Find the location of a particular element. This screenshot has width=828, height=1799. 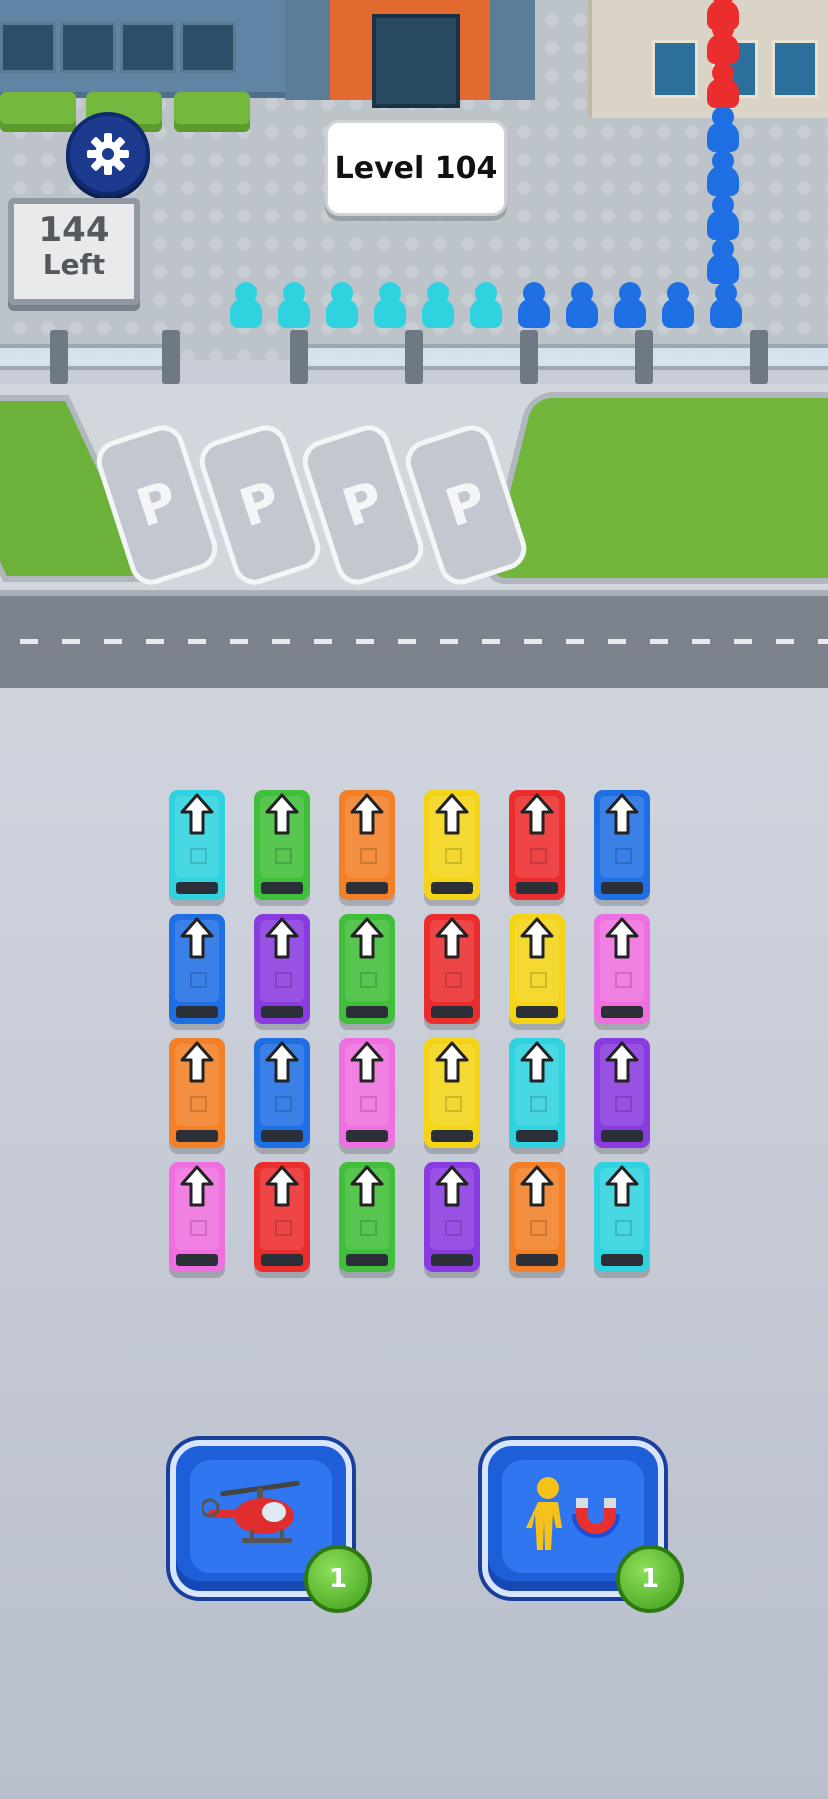

magnet-count-badge: 1 is located at coordinates (650, 1579).